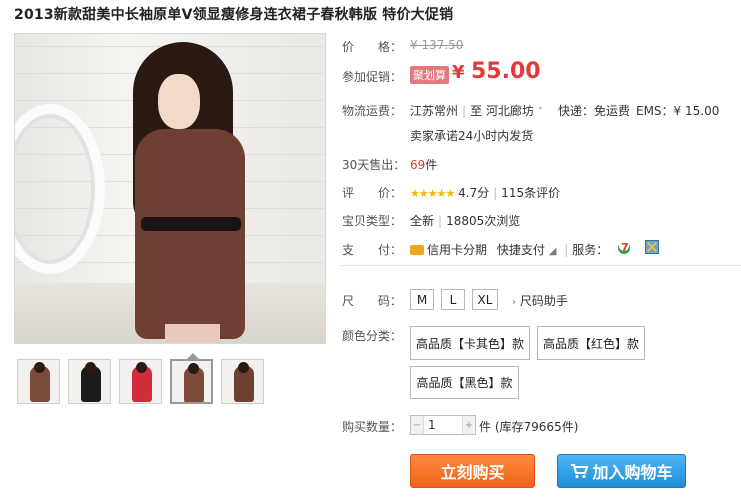 The height and width of the screenshot is (498, 741). What do you see at coordinates (190, 234) in the screenshot?
I see `model-dress` at bounding box center [190, 234].